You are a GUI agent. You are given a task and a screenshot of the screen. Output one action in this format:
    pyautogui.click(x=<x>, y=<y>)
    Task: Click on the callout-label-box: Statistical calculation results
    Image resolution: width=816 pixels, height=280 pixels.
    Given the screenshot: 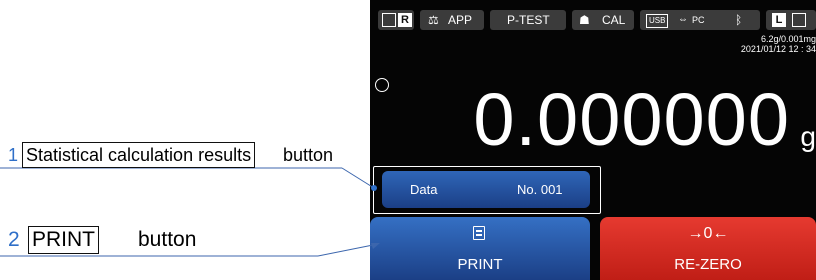 What is the action you would take?
    pyautogui.click(x=139, y=155)
    